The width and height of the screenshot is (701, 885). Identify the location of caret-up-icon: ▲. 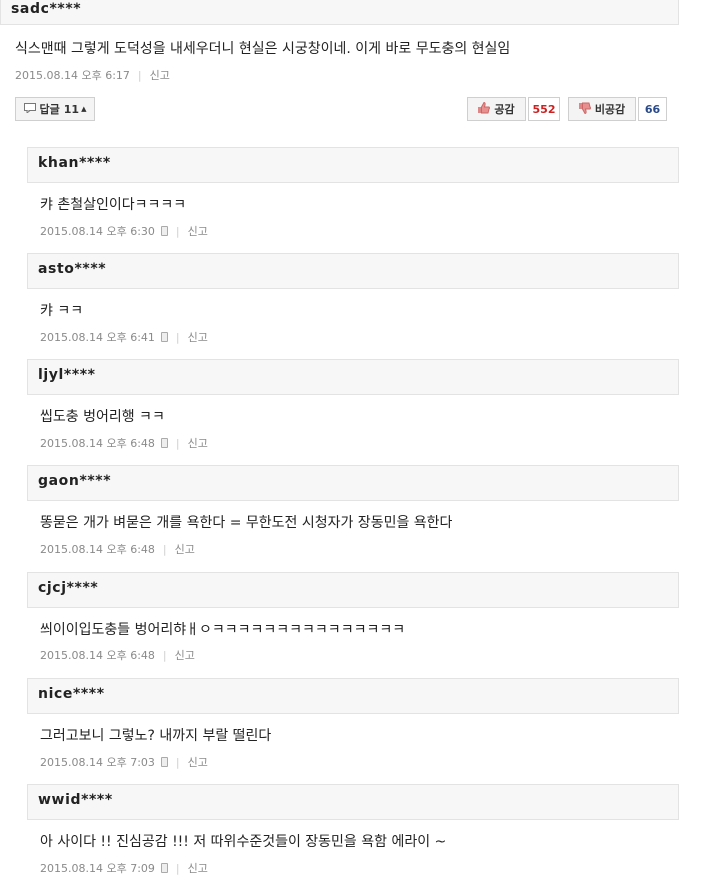
(84, 109).